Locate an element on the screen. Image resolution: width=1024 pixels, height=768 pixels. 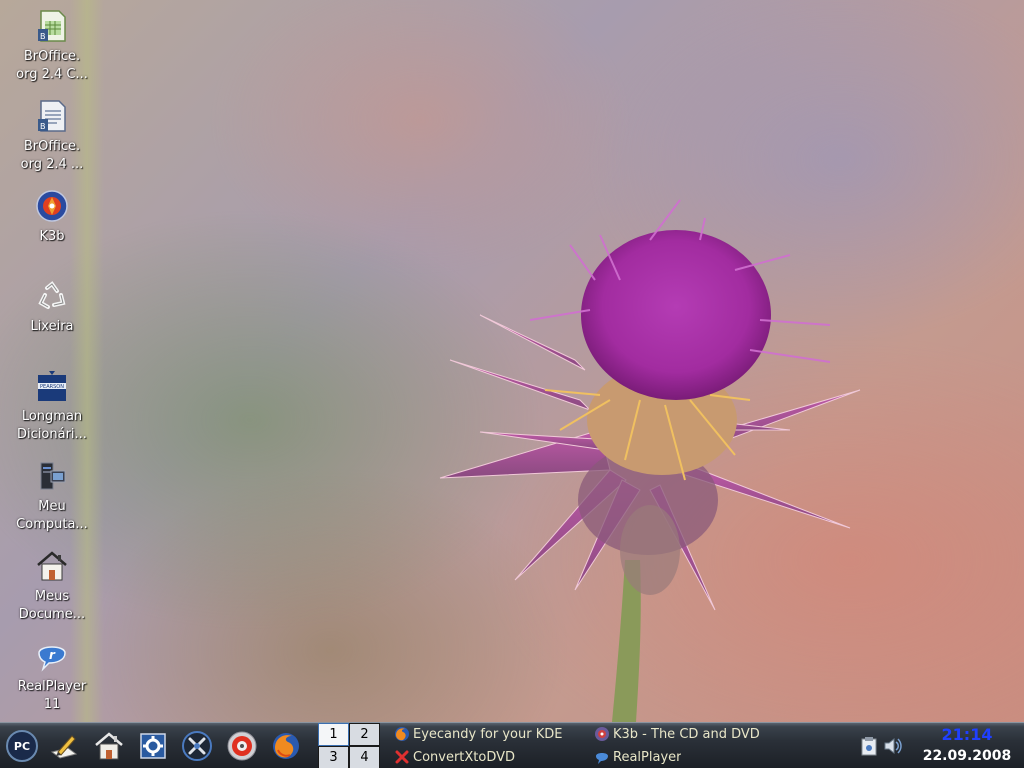
document-icon: B is located at coordinates (52, 116).